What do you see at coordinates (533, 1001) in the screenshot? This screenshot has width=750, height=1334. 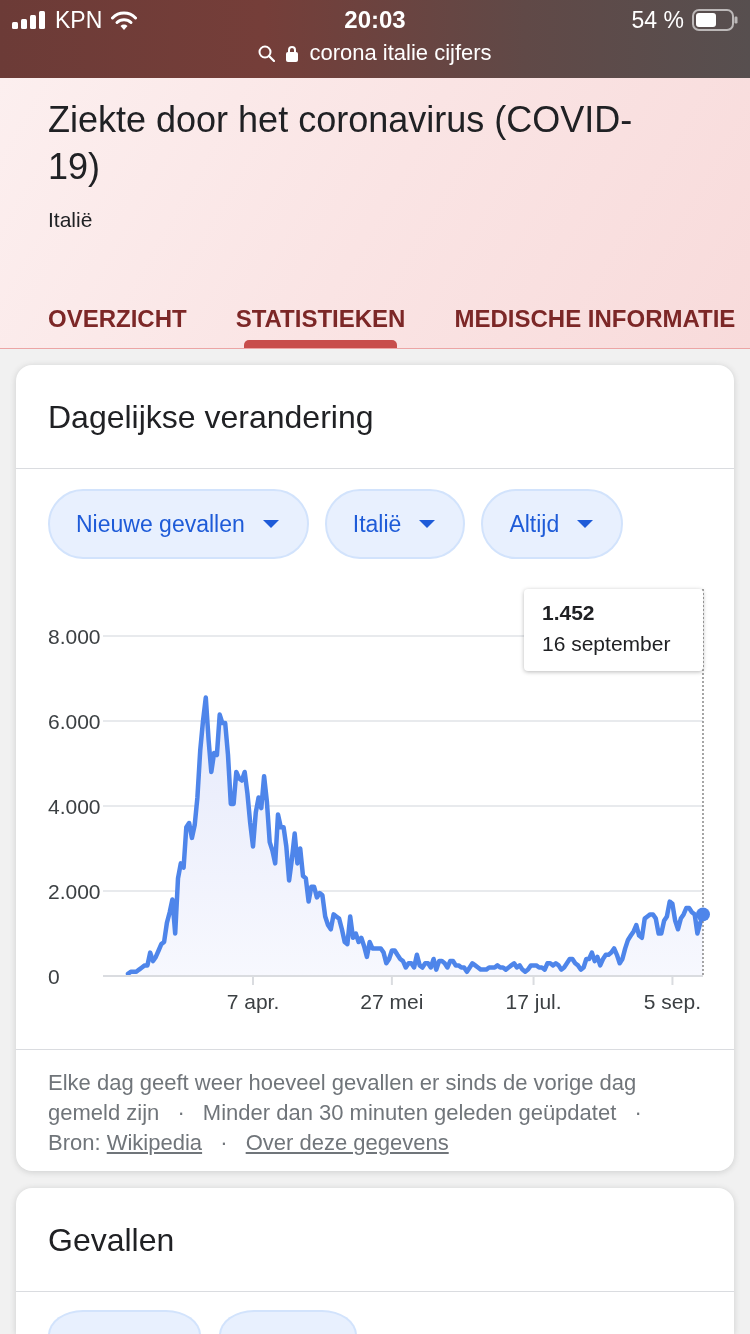 I see `x-axis-label: 17 jul.` at bounding box center [533, 1001].